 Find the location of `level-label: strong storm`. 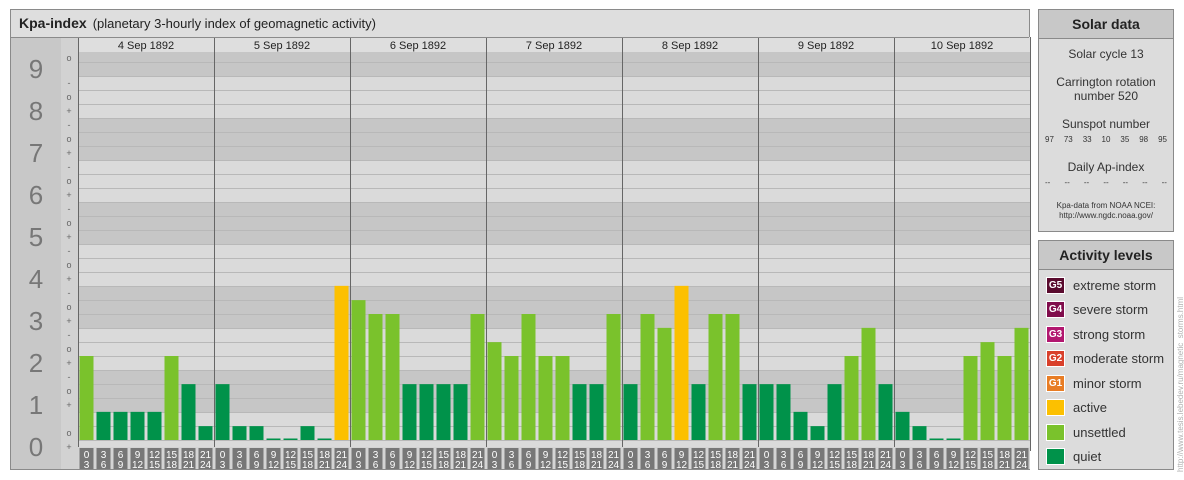

level-label: strong storm is located at coordinates (1109, 334).